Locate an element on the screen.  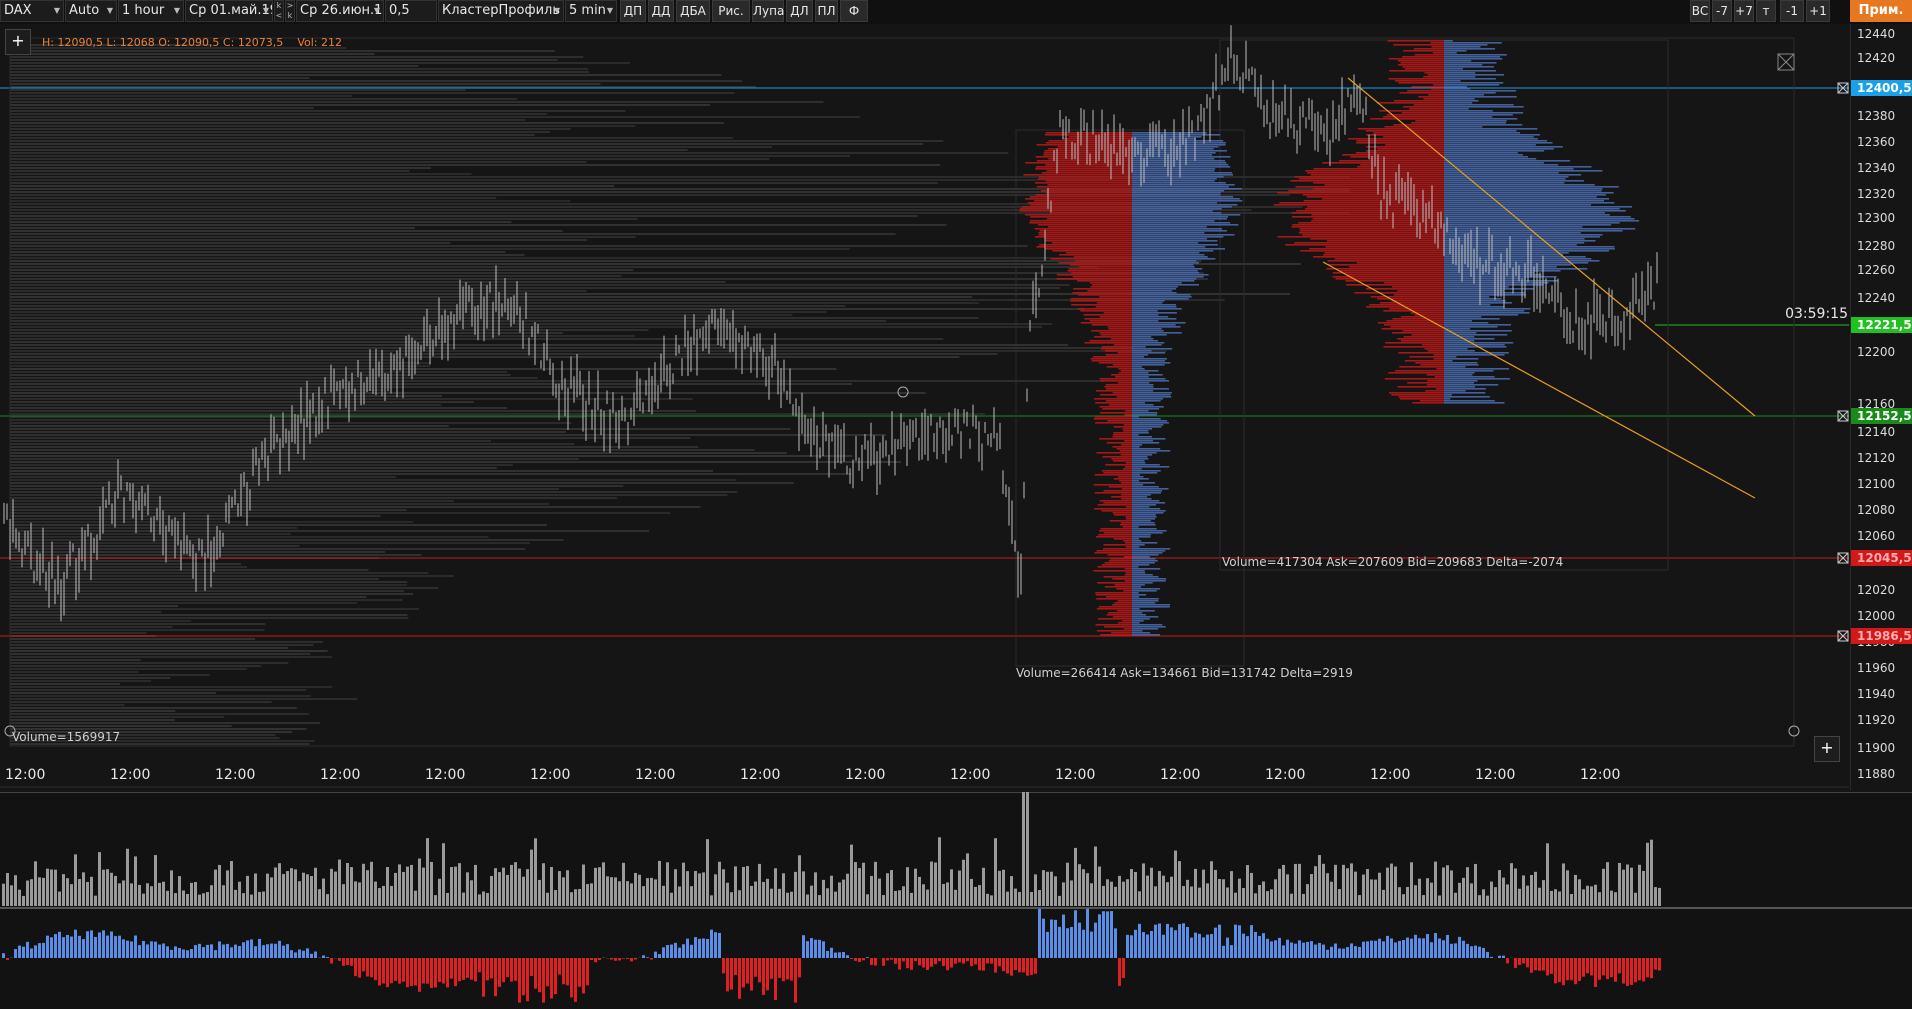
add-panel-button: + is located at coordinates (1827, 749).